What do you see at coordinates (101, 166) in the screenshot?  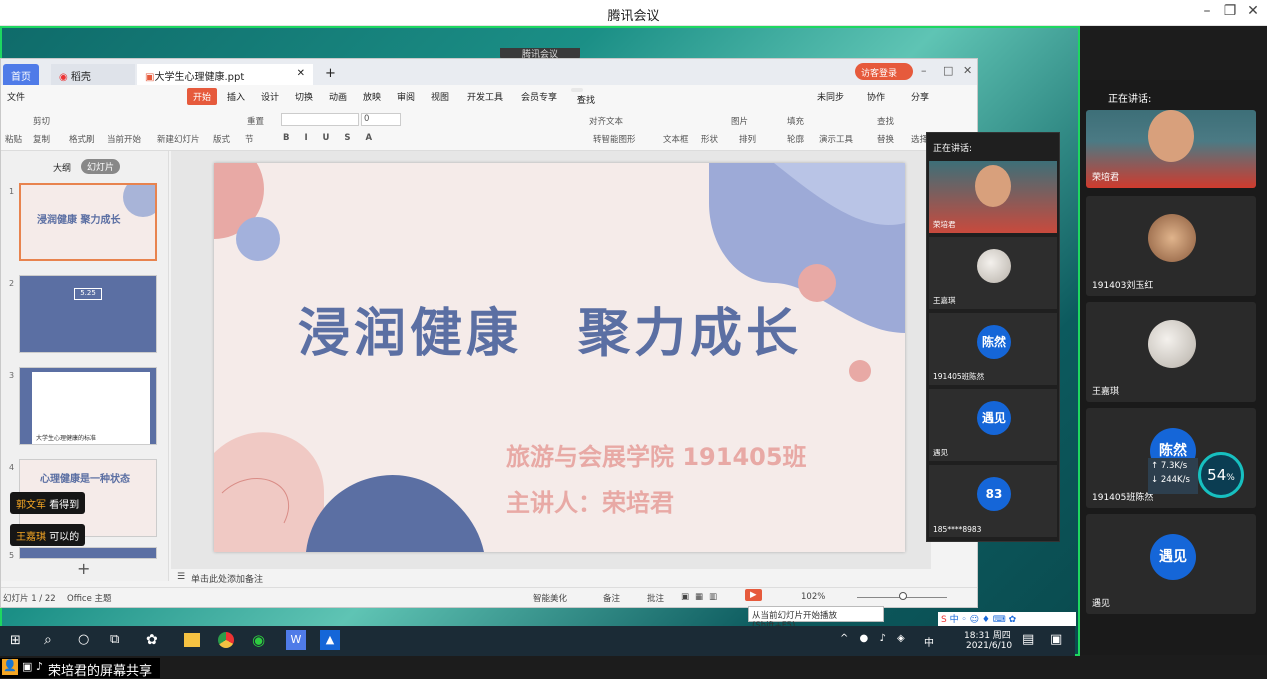 I see `slides-tab: 幻灯片` at bounding box center [101, 166].